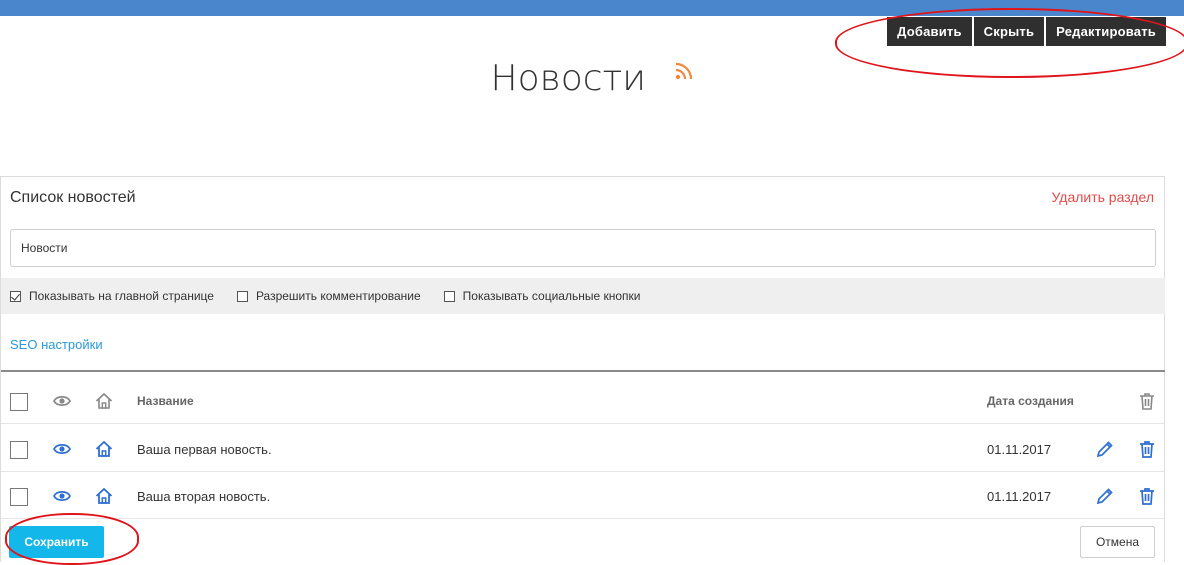 The height and width of the screenshot is (565, 1184). Describe the element at coordinates (15, 296) in the screenshot. I see `checkbox-show-on-main` at that location.